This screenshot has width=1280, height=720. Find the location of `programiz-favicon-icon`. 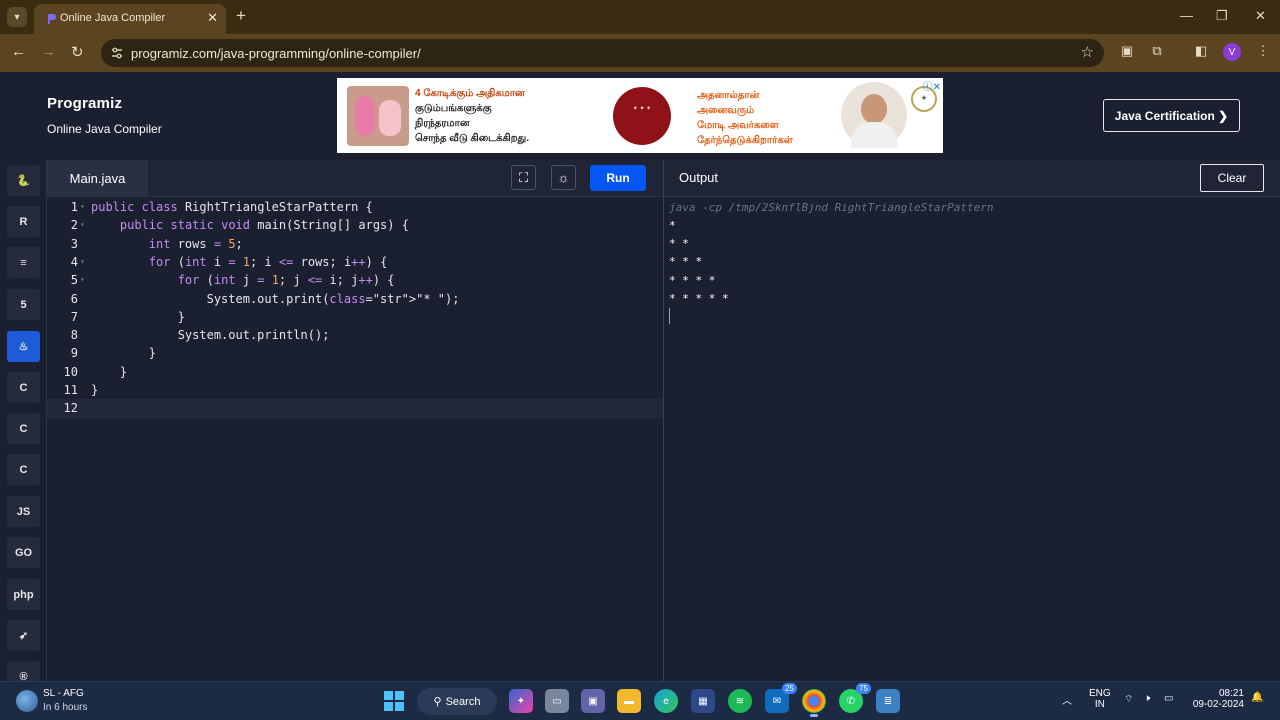

programiz-favicon-icon is located at coordinates (52, 19).